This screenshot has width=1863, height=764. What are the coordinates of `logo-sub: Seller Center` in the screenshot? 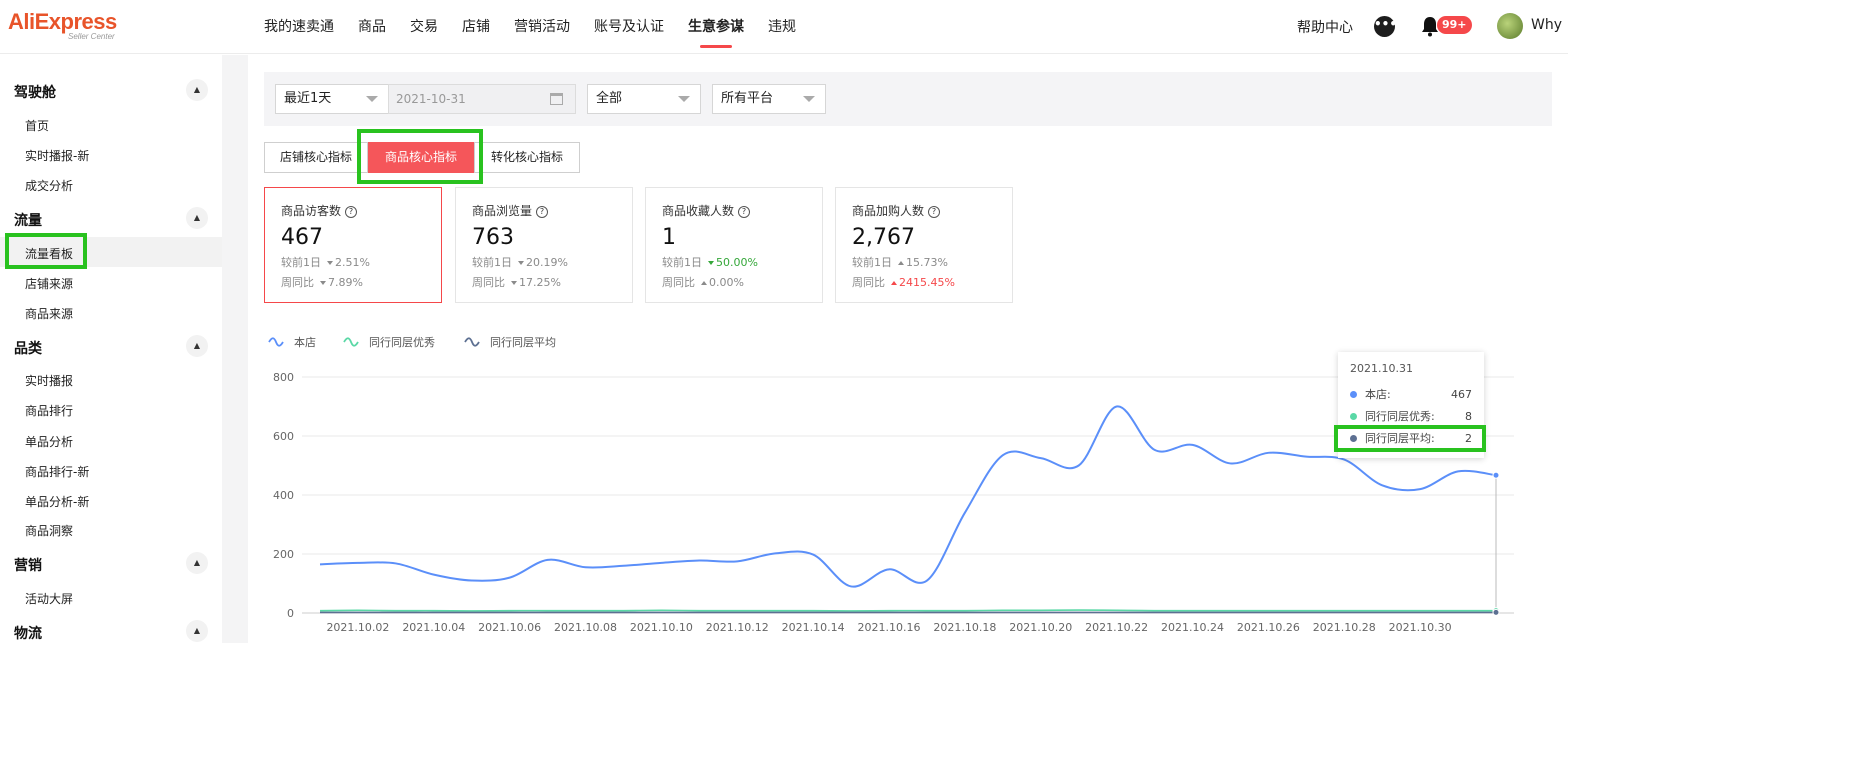 It's located at (91, 36).